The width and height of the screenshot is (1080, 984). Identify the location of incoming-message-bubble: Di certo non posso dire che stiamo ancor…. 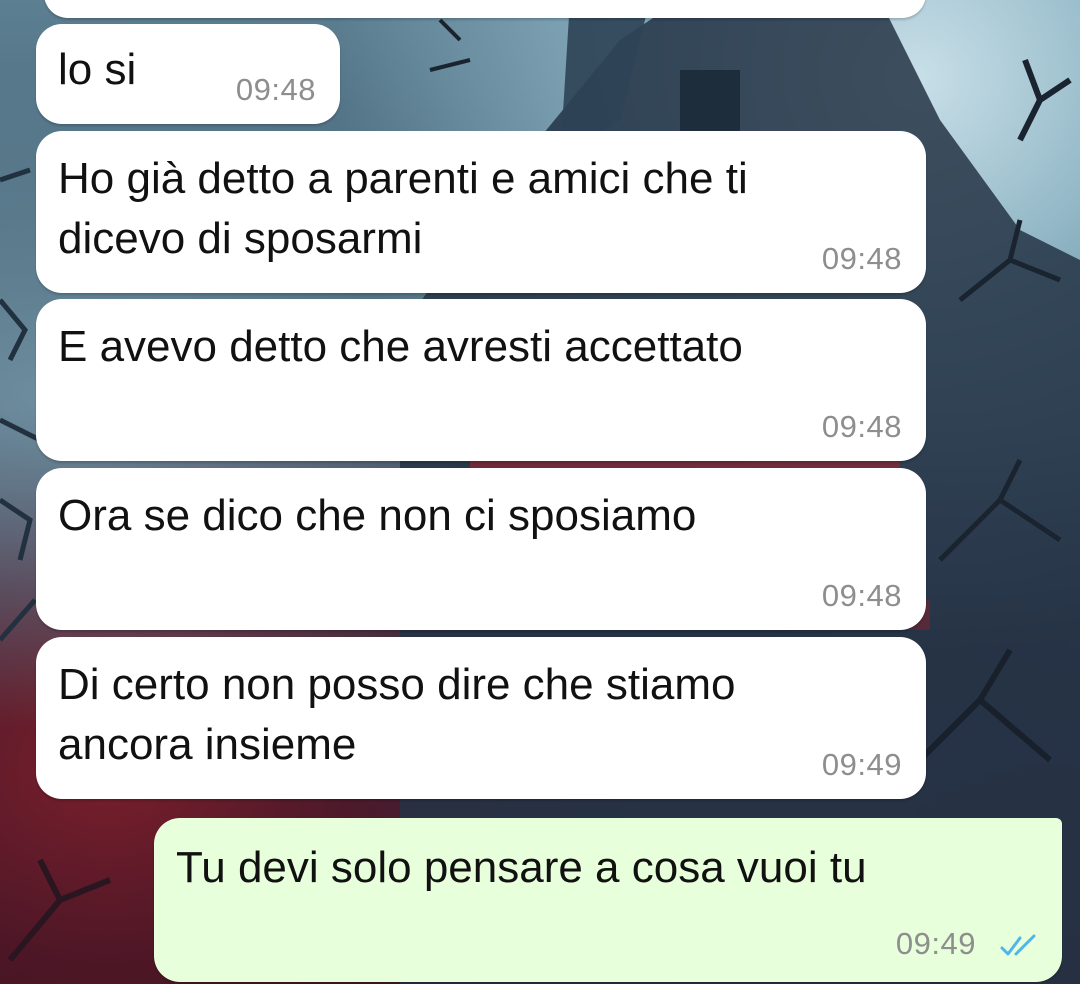
(481, 718).